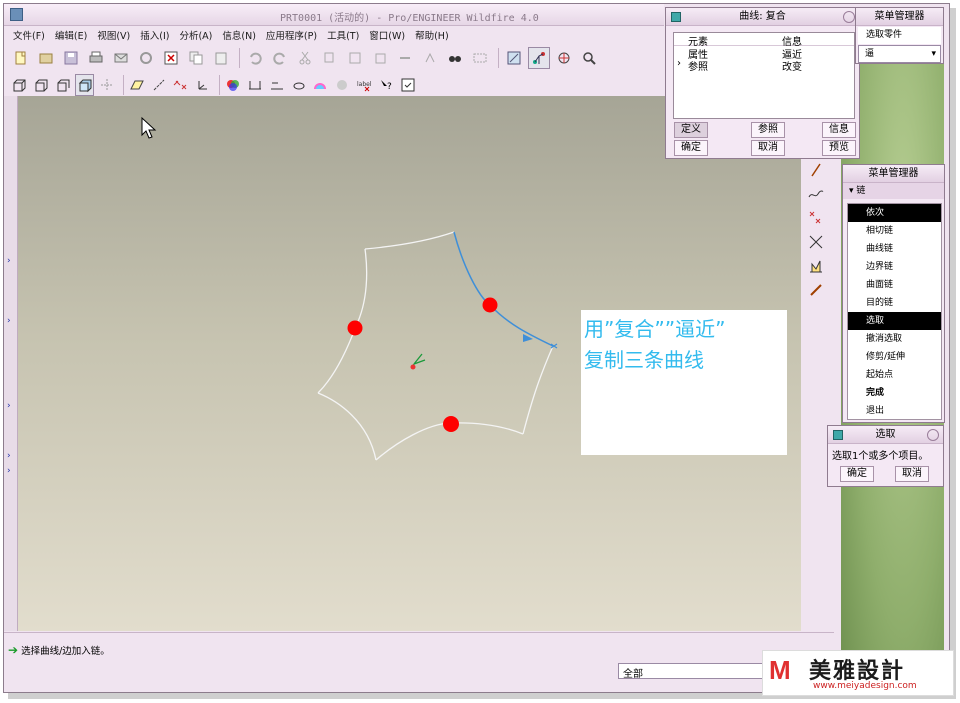  What do you see at coordinates (202, 85) in the screenshot?
I see `coordinate-system-display-icon` at bounding box center [202, 85].